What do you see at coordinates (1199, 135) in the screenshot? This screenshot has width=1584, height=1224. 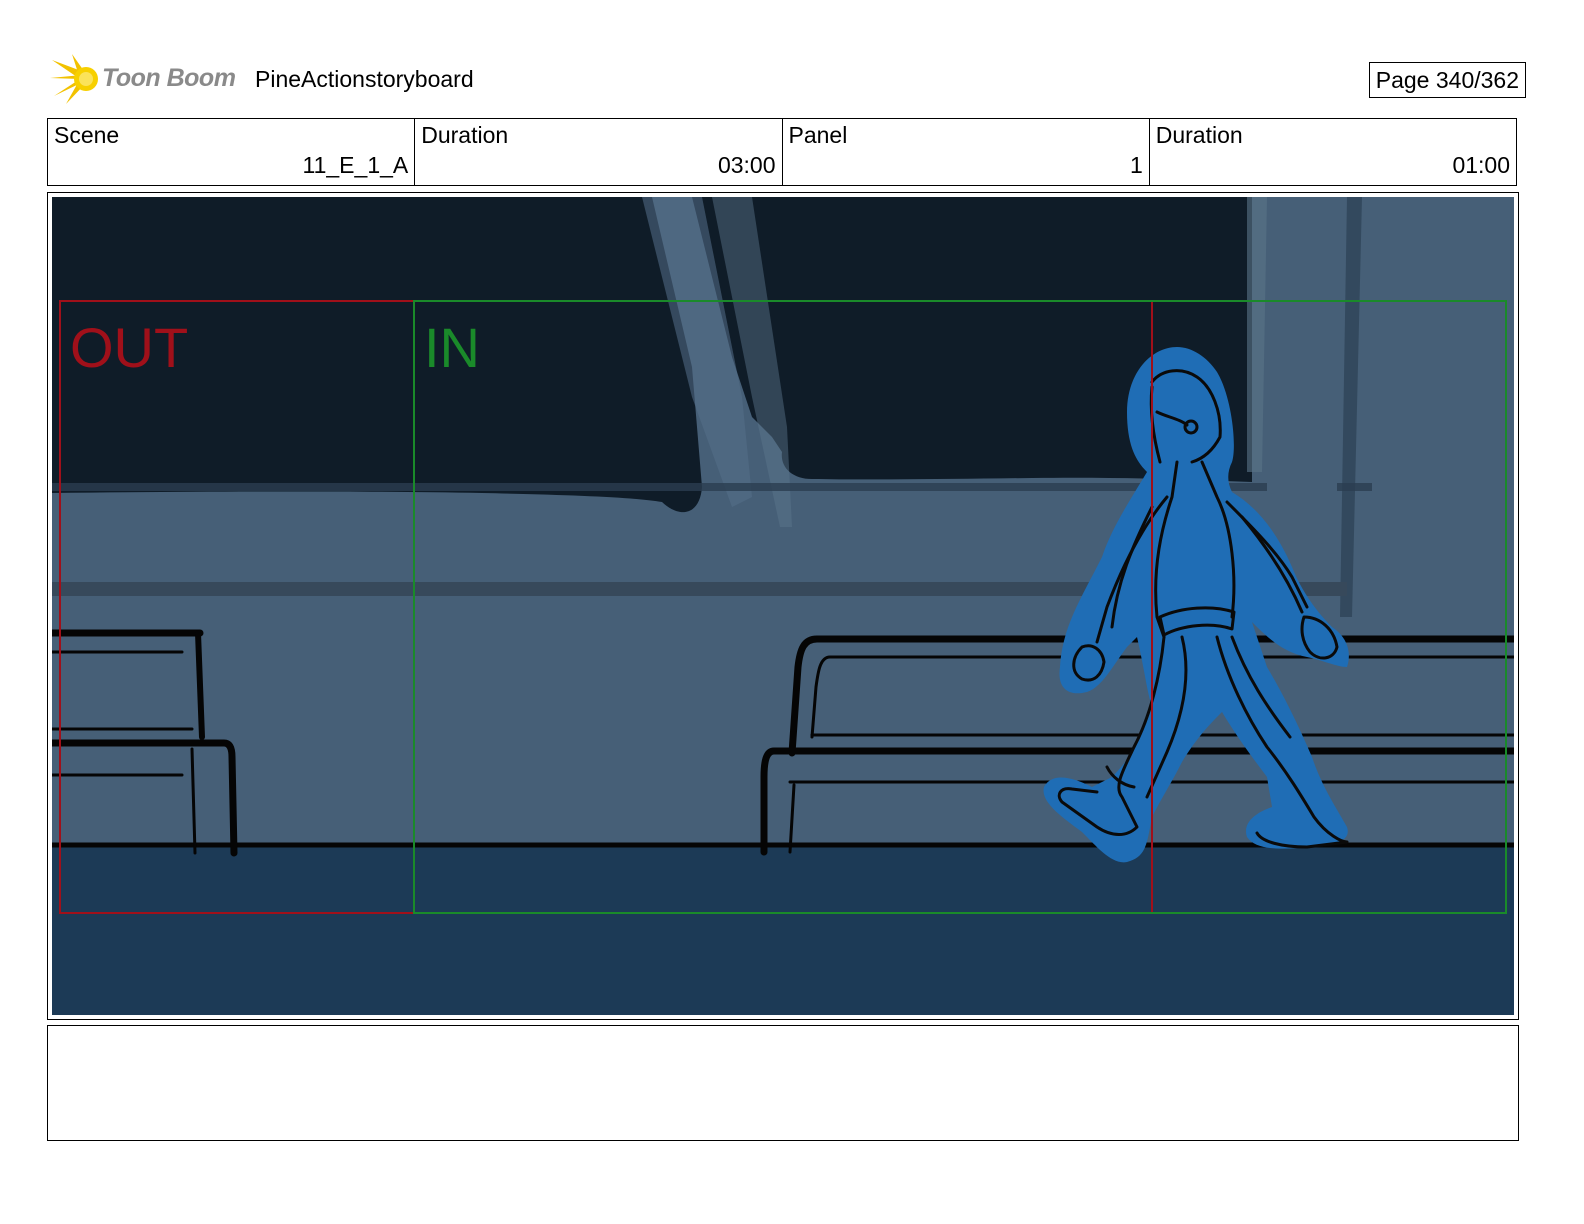 I see `panel-duration-label: Duration` at bounding box center [1199, 135].